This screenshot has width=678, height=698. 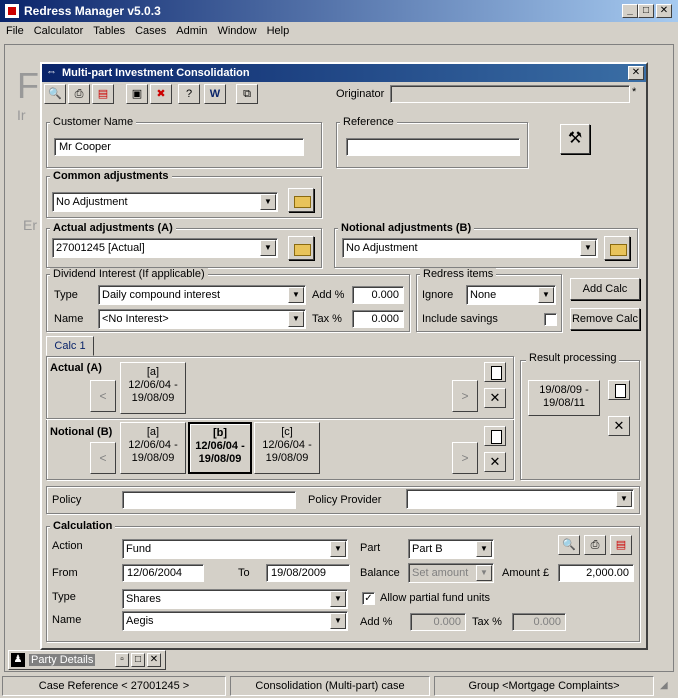 I want to click on notional-new-segment-button, so click(x=495, y=436).